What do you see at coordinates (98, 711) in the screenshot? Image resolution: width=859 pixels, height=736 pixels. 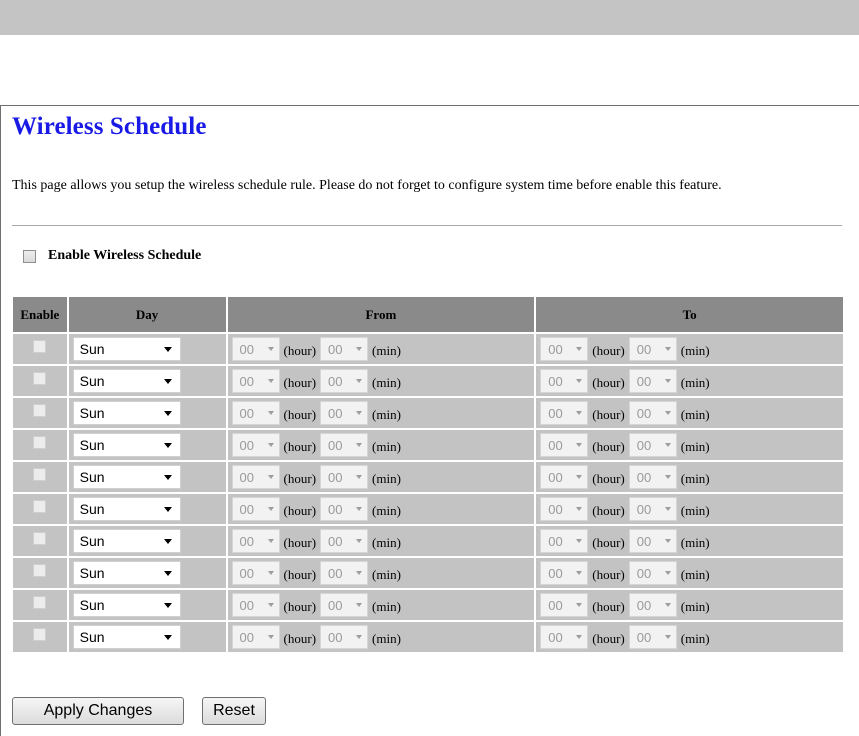 I see `apply-changes-button: Apply Changes` at bounding box center [98, 711].